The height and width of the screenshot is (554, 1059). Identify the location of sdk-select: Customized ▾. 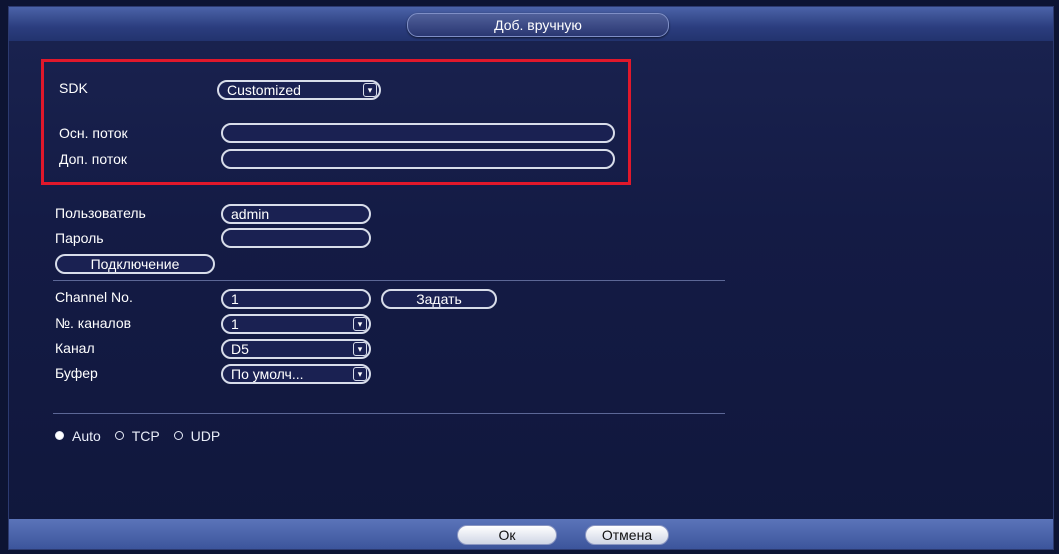
(299, 90).